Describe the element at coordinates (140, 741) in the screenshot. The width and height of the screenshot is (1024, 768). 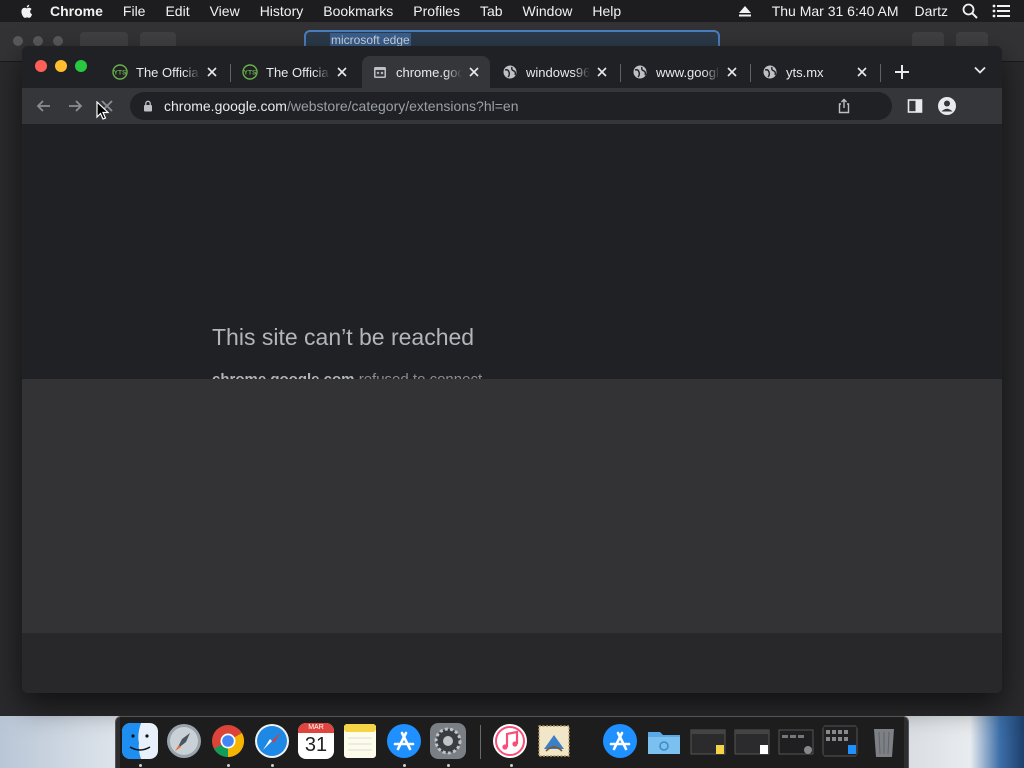
I see `finder-icon` at that location.